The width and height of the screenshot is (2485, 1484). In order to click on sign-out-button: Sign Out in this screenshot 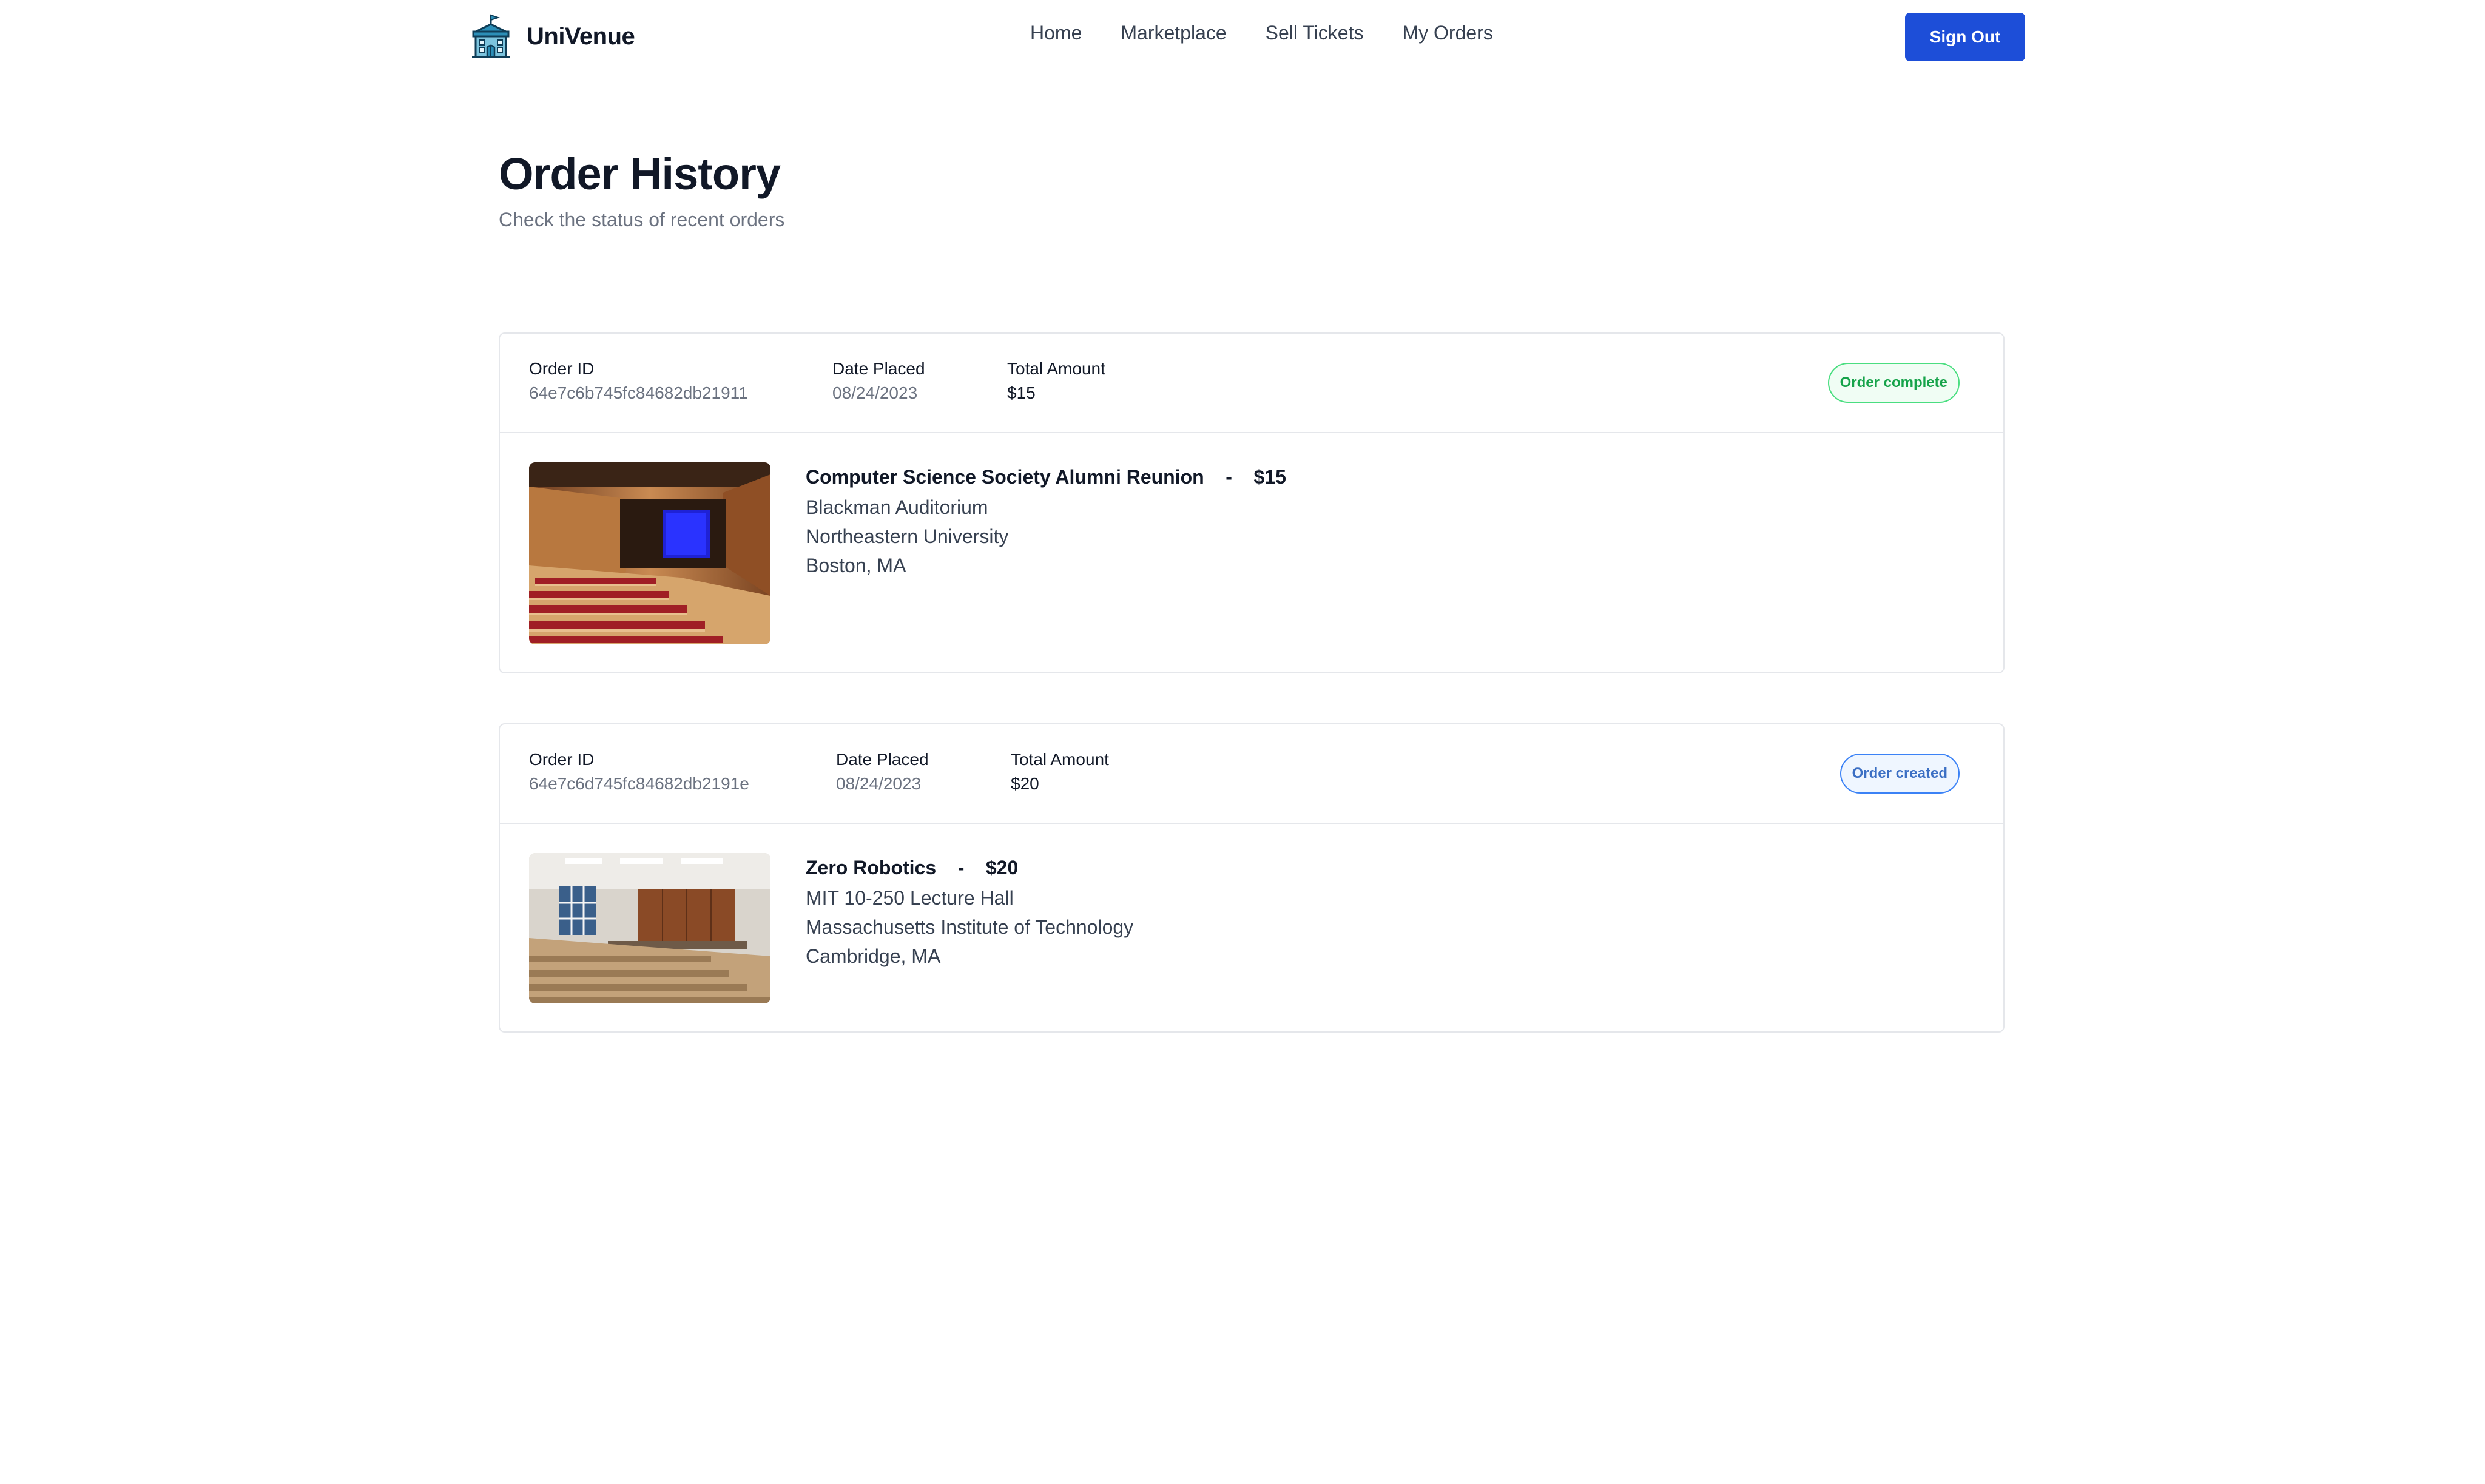, I will do `click(1965, 37)`.